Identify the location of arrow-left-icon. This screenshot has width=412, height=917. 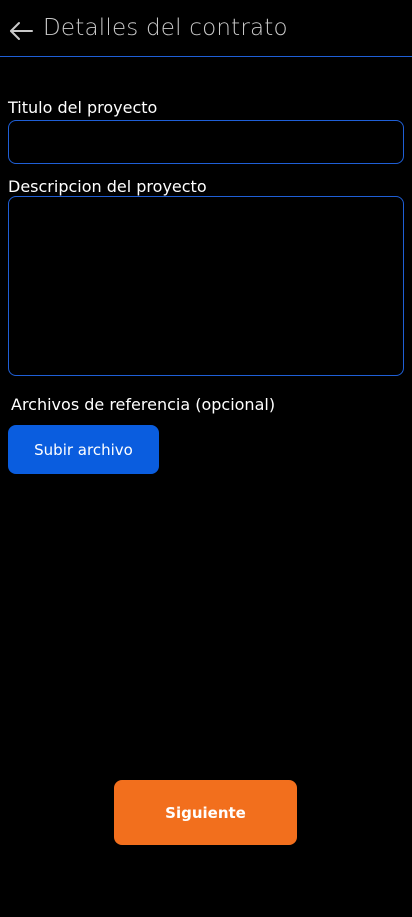
(21, 31).